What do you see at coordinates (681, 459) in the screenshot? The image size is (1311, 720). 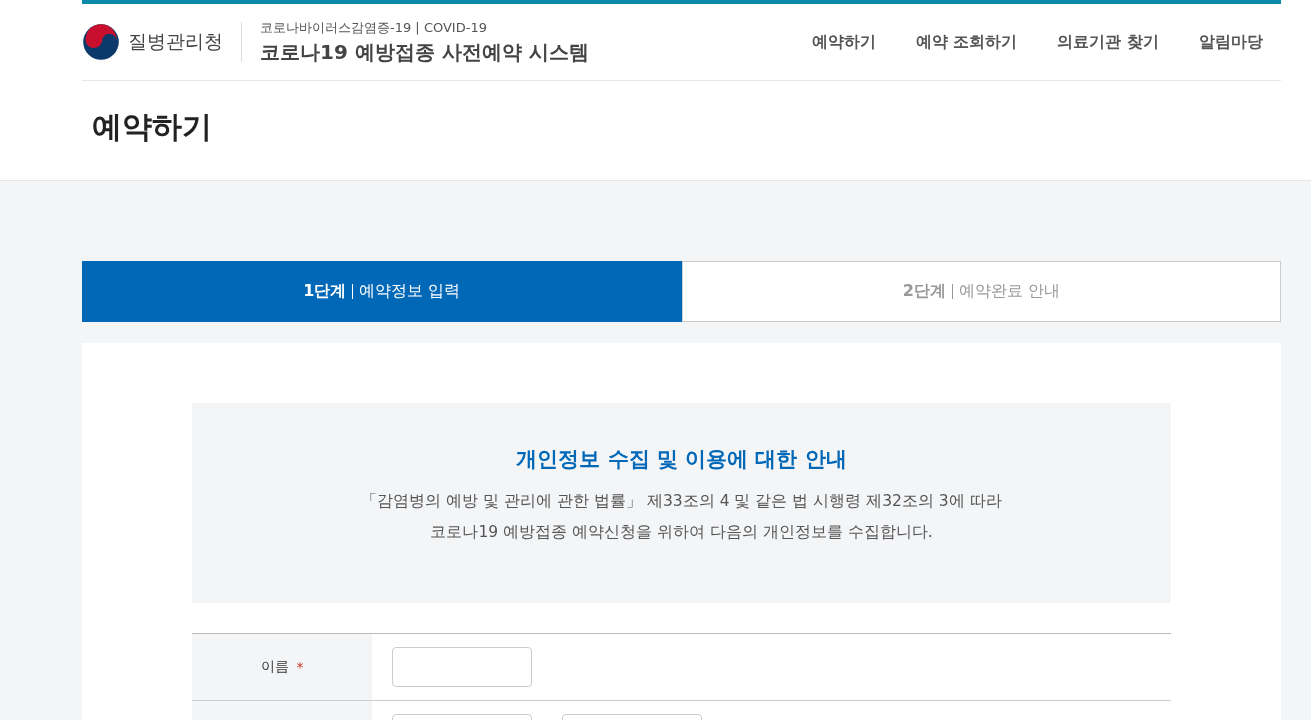 I see `notice-title: 개인정보 수집 및 이용에 대한 안내` at bounding box center [681, 459].